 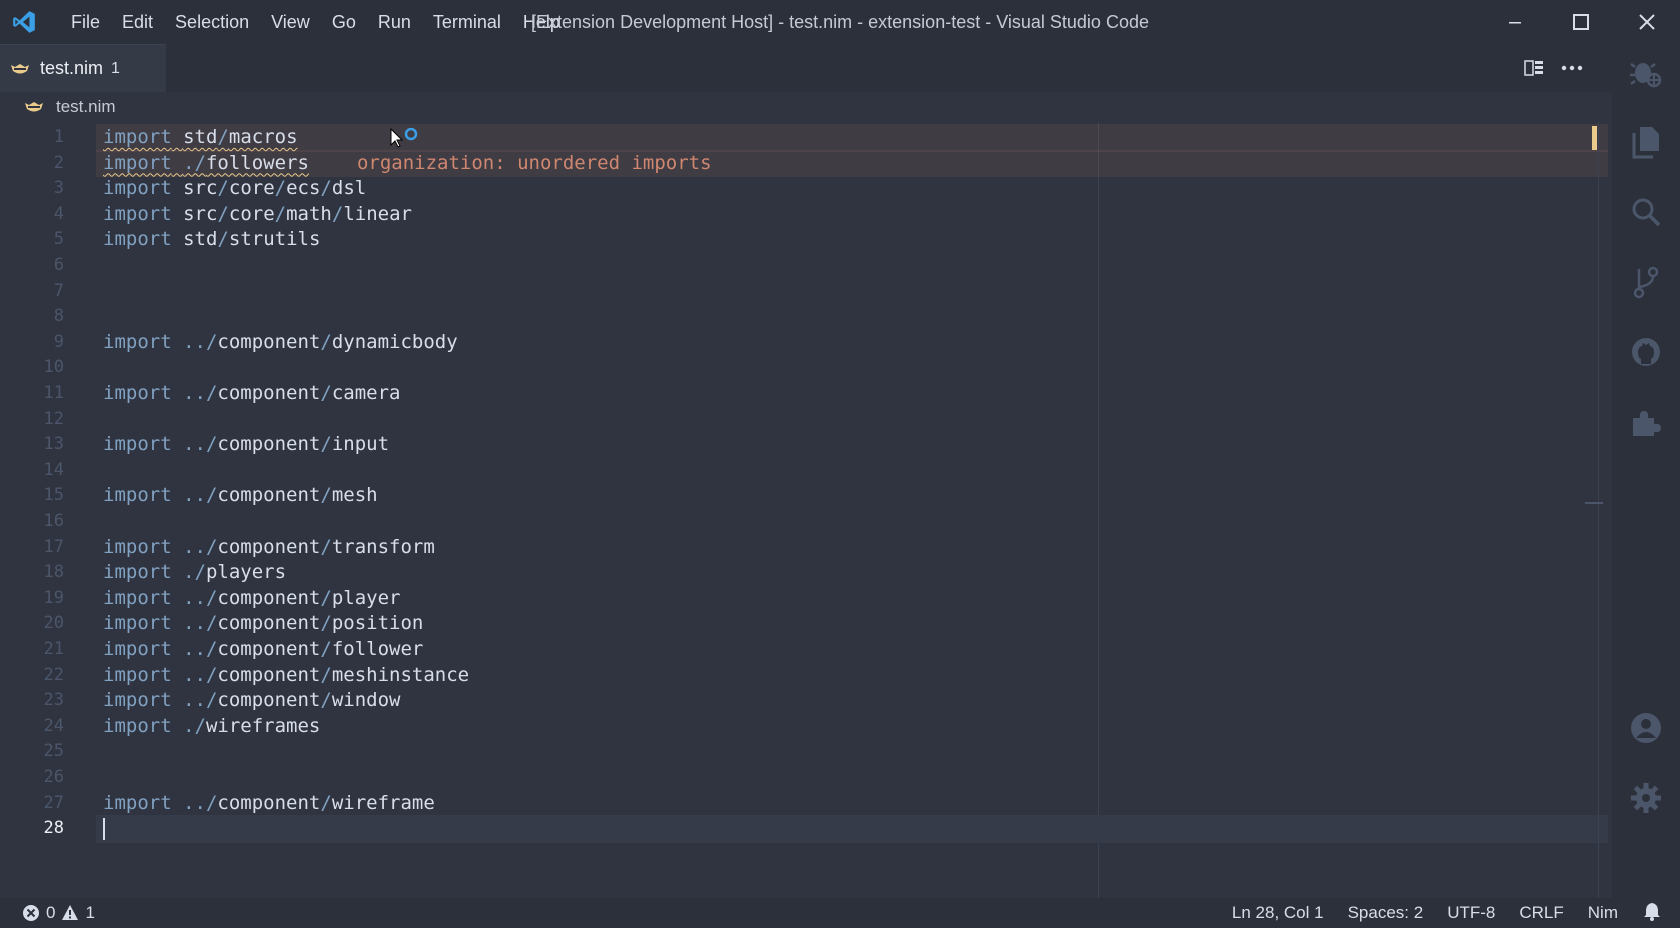 What do you see at coordinates (853, 343) in the screenshot?
I see `code-line: import ../component/dynamicbody` at bounding box center [853, 343].